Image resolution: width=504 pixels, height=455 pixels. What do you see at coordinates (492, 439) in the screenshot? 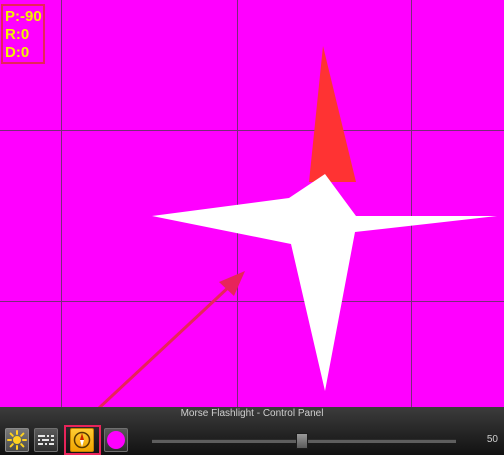
I see `slider-value-label: 50` at bounding box center [492, 439].